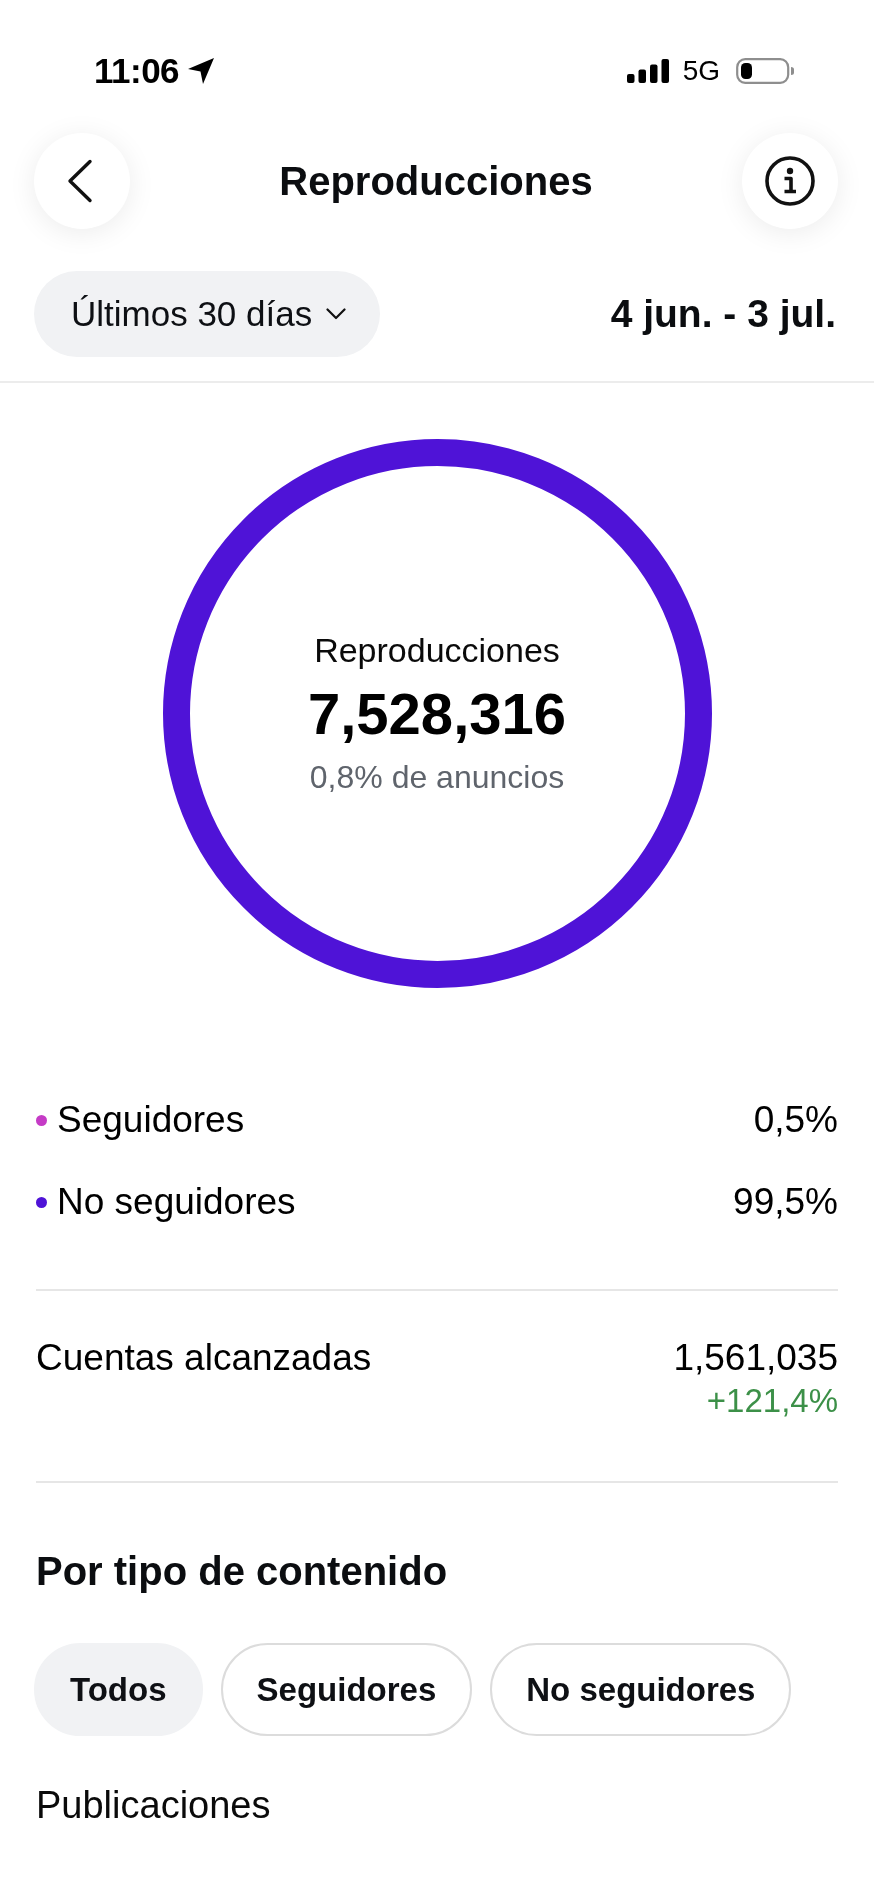  I want to click on network-label: 5G, so click(701, 71).